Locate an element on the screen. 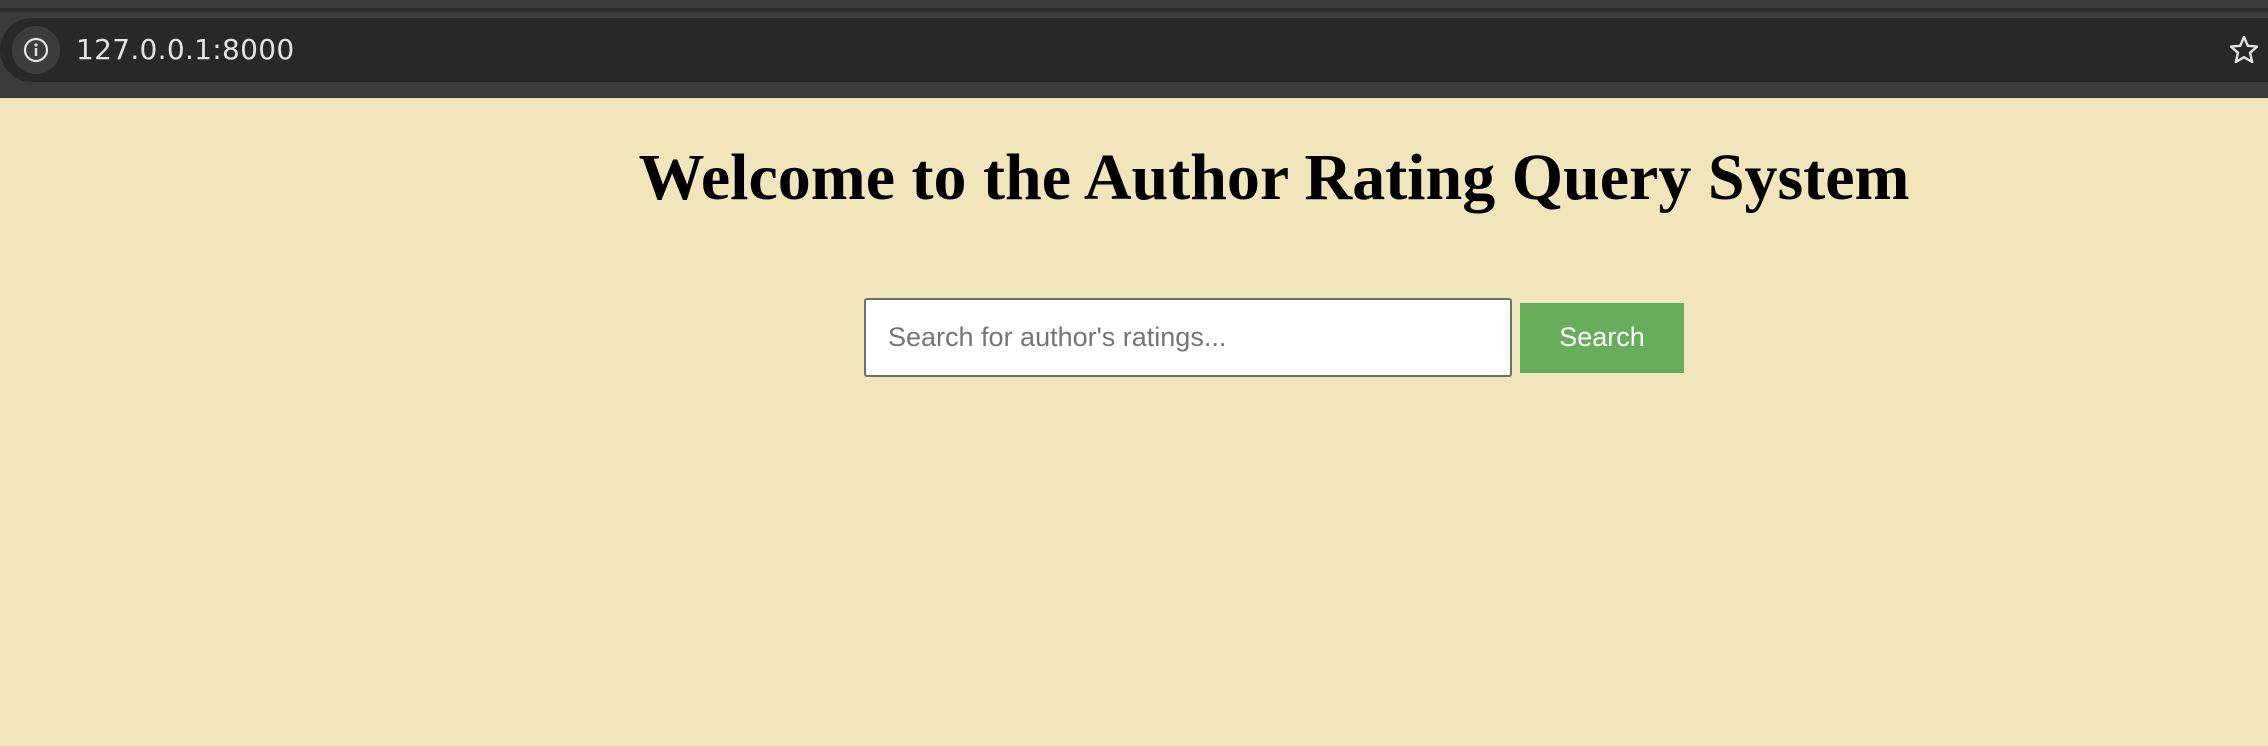 The height and width of the screenshot is (746, 2268). info-circle-icon is located at coordinates (36, 50).